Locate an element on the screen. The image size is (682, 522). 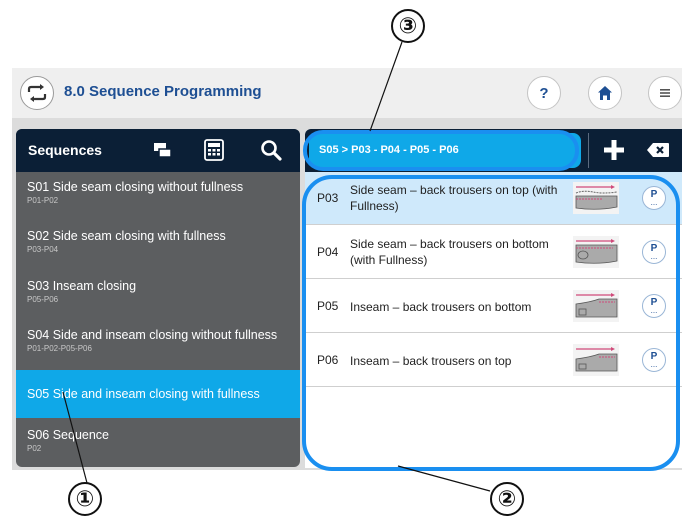
plus-icon is located at coordinates (614, 150).